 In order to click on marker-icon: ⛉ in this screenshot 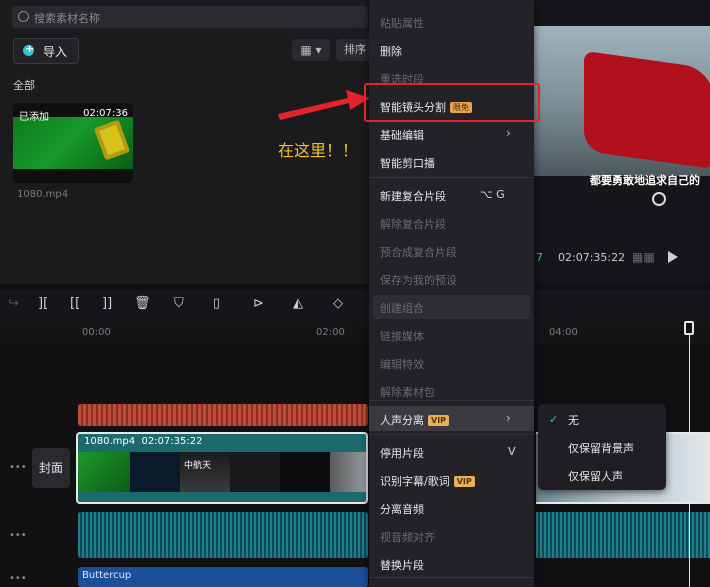, I will do `click(179, 303)`.